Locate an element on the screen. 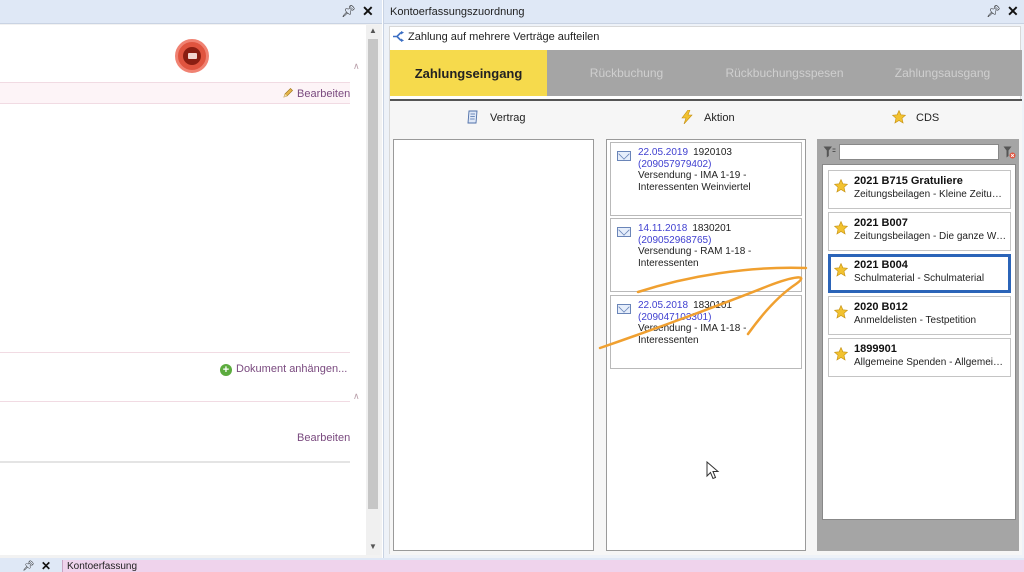  column-header-cds: CDS is located at coordinates (915, 116).